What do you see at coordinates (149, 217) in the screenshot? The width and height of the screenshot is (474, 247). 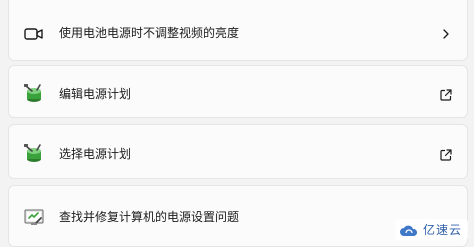 I see `power-troubleshooter-label: 查找并修复计算机的电源设置问题` at bounding box center [149, 217].